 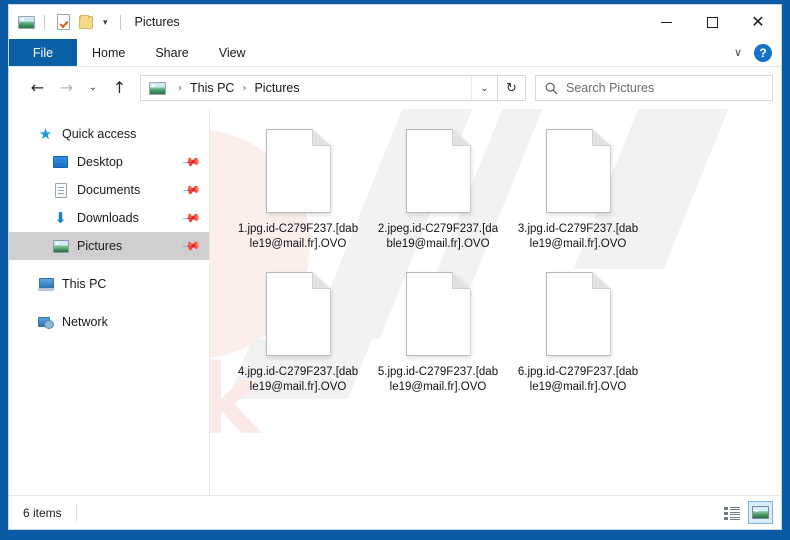 I want to click on breadcrumb-pictures: Pictures, so click(x=276, y=88).